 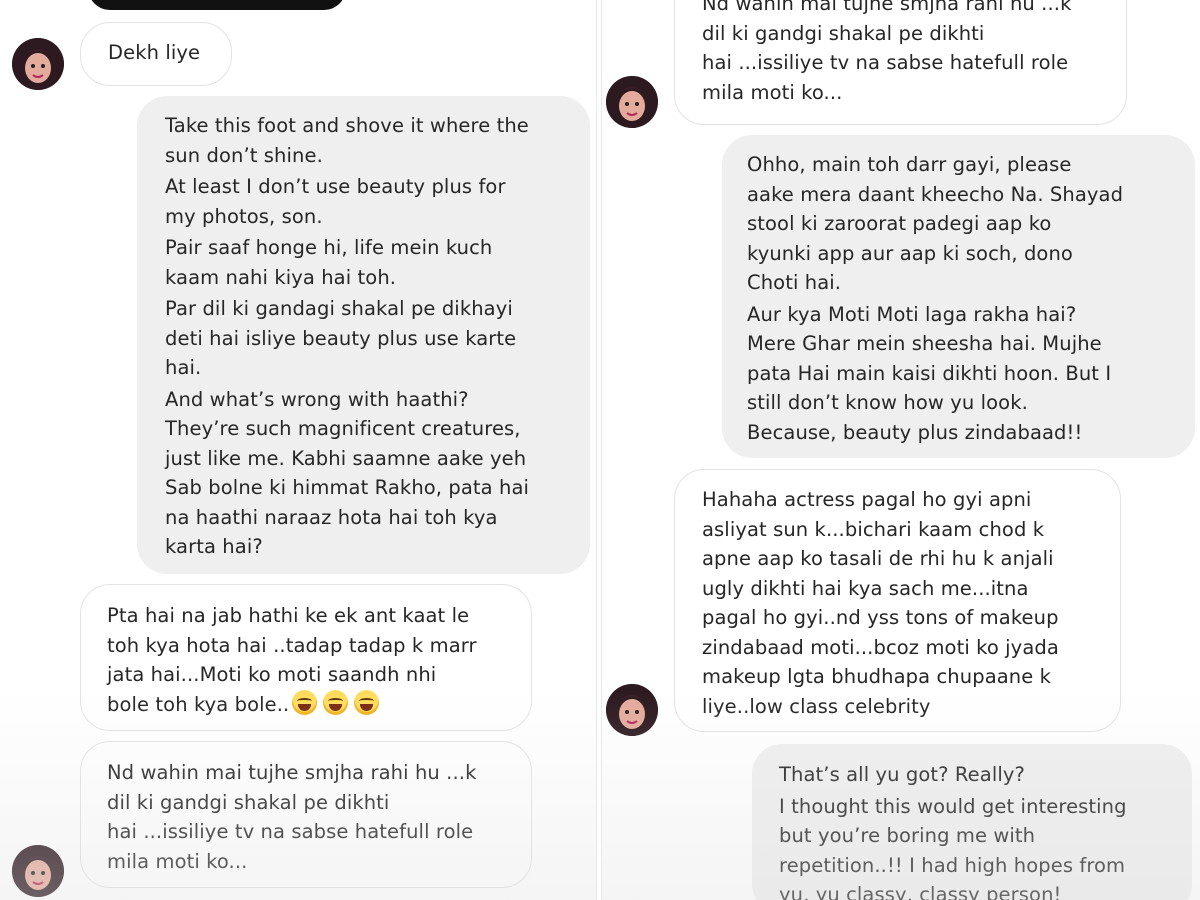 What do you see at coordinates (952, 865) in the screenshot?
I see `message-line: repetition..!! I had high hopes from` at bounding box center [952, 865].